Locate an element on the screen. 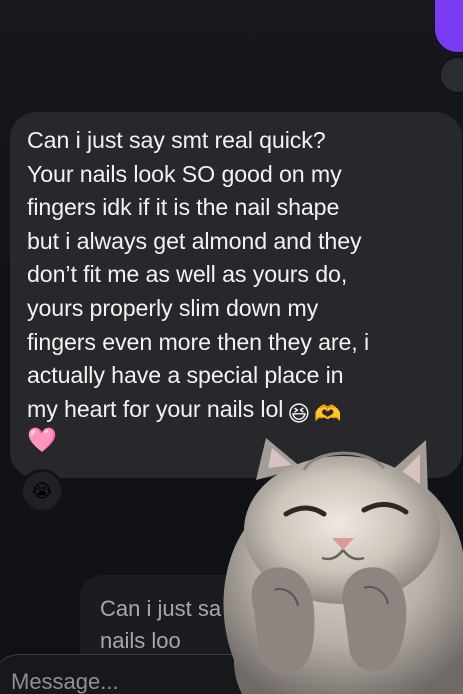  reaction-badge: 😭 is located at coordinates (42, 491).